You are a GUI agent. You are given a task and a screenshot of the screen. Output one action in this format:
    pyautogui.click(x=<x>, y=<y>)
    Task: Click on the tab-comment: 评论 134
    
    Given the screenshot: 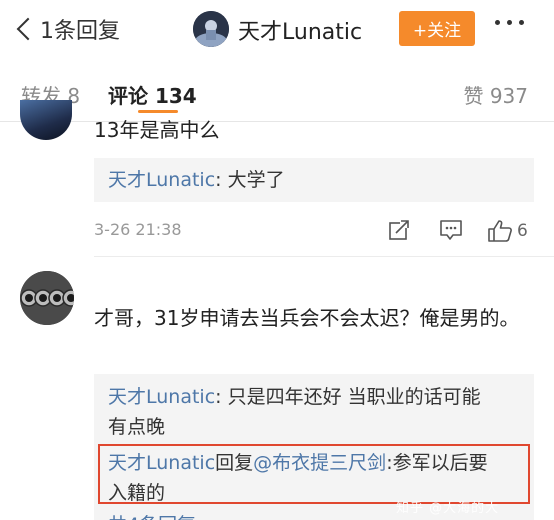 What is the action you would take?
    pyautogui.click(x=152, y=94)
    